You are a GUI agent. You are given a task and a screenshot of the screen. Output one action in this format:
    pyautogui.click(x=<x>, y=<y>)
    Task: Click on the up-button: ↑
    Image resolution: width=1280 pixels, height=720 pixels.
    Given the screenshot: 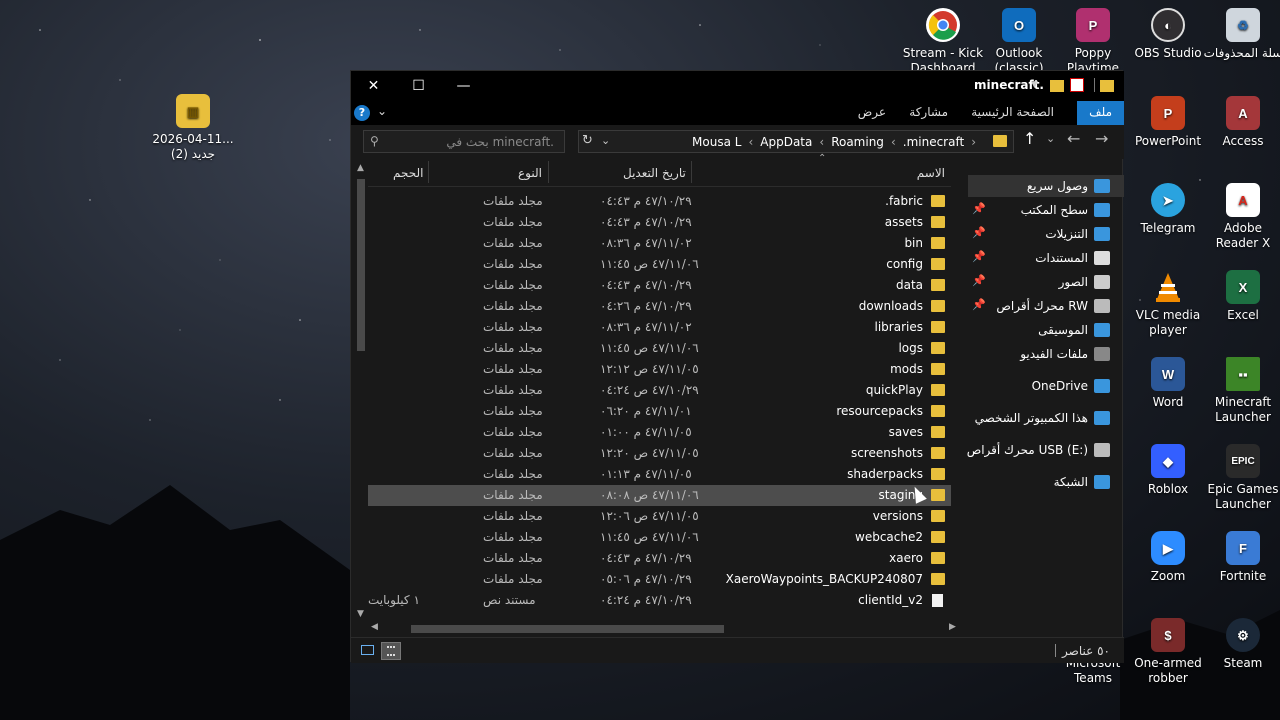 What is the action you would take?
    pyautogui.click(x=1029, y=138)
    